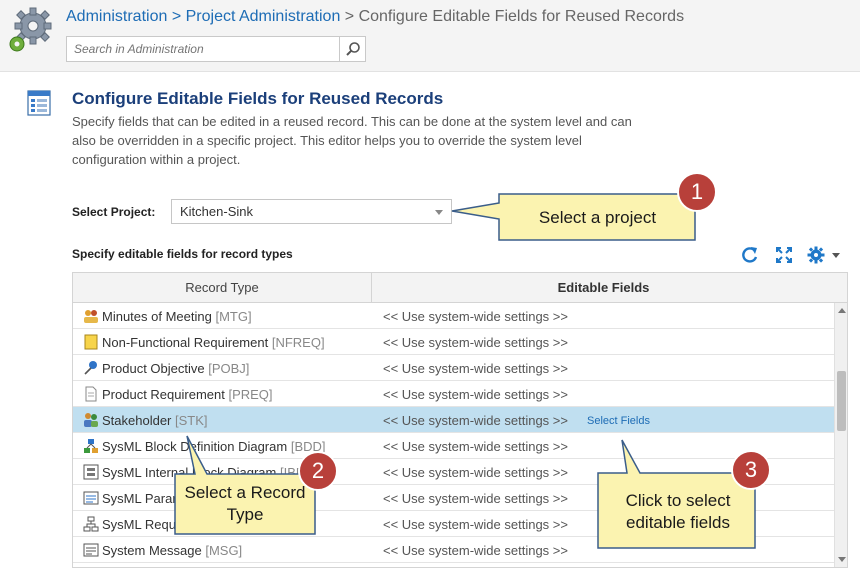 The width and height of the screenshot is (860, 580). What do you see at coordinates (222, 287) in the screenshot?
I see `column-header-record-type: Record Type` at bounding box center [222, 287].